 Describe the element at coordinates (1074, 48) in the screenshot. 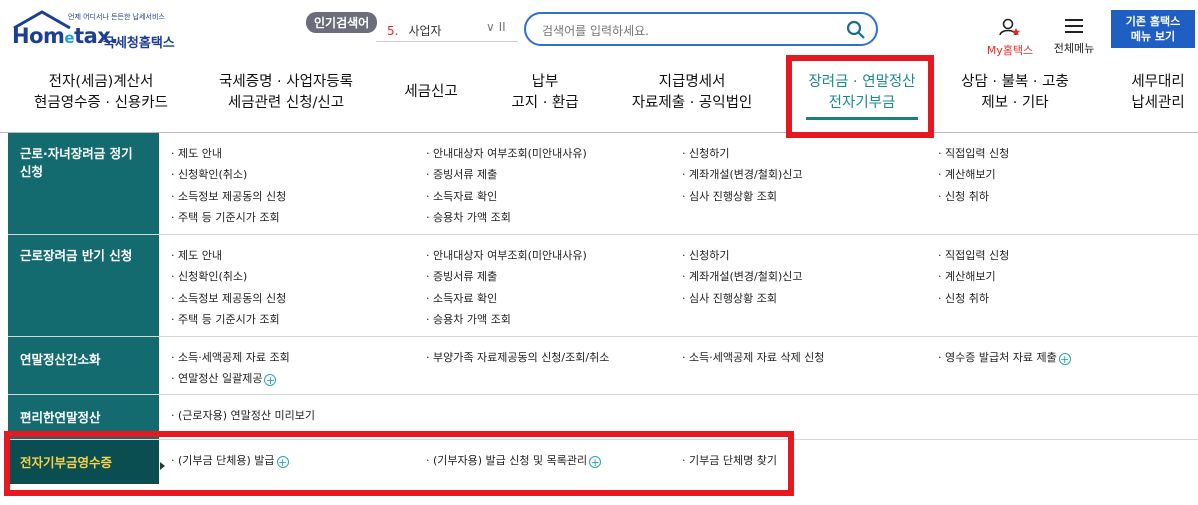

I see `all-menu-label: 전체메뉴` at that location.